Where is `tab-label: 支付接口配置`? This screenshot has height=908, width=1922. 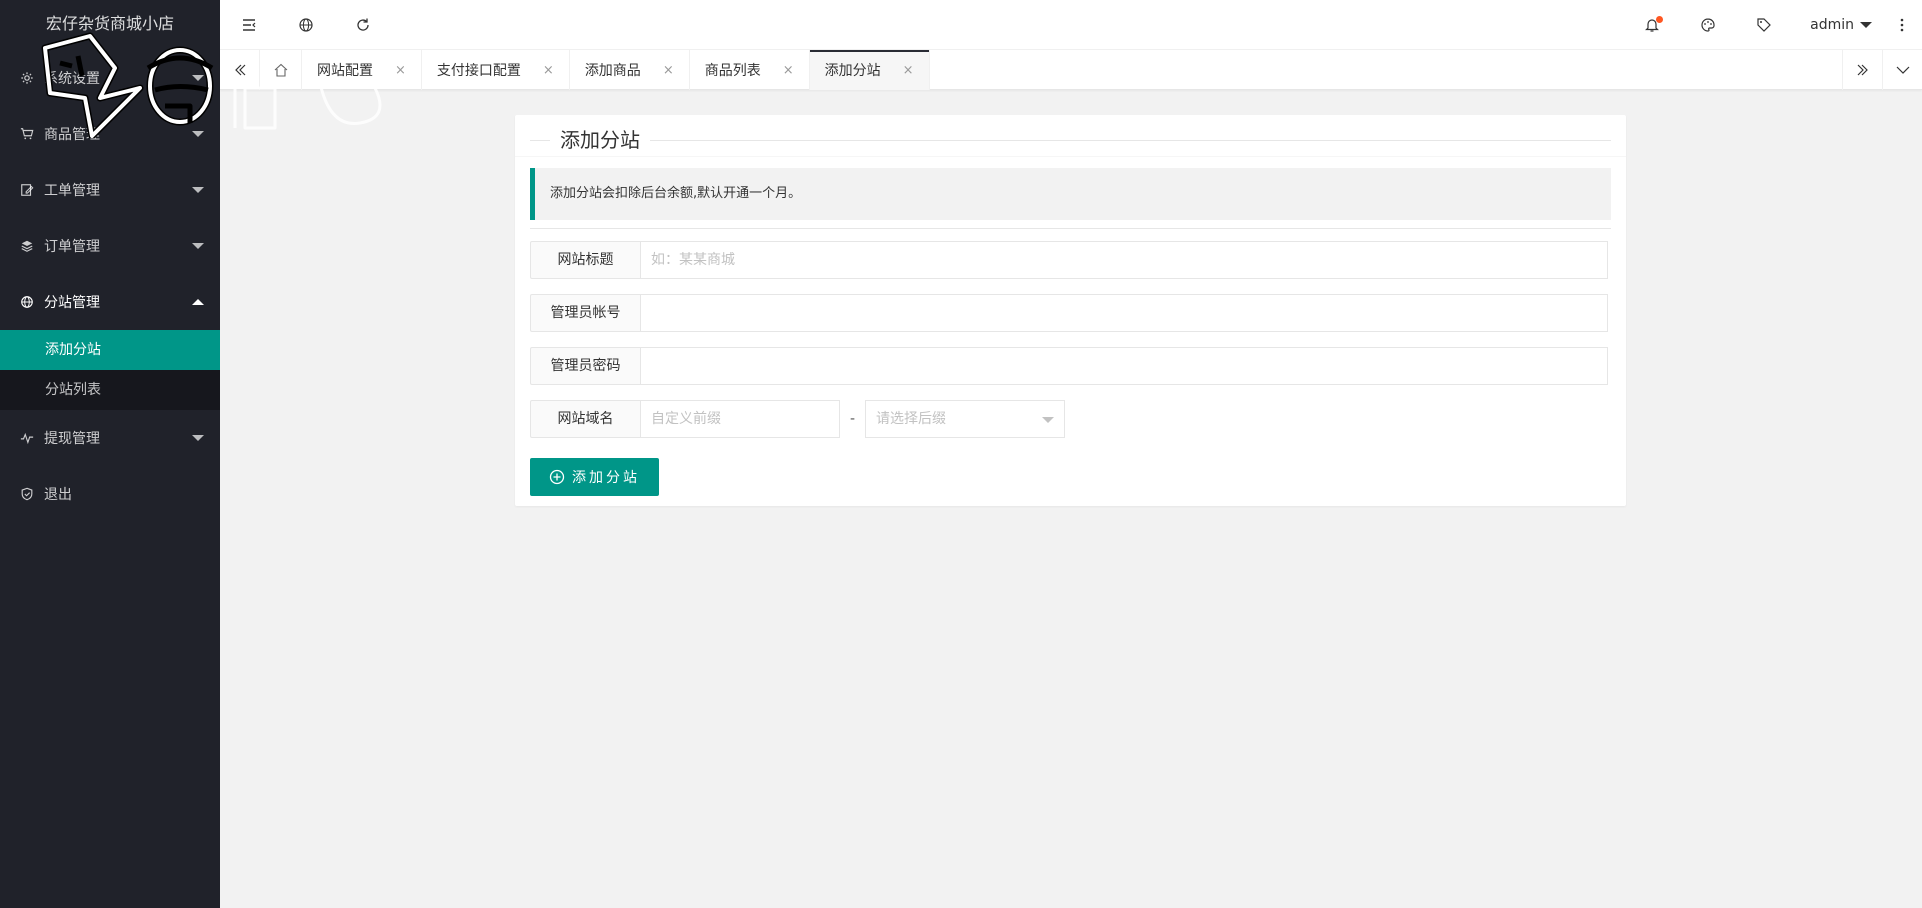
tab-label: 支付接口配置 is located at coordinates (478, 71).